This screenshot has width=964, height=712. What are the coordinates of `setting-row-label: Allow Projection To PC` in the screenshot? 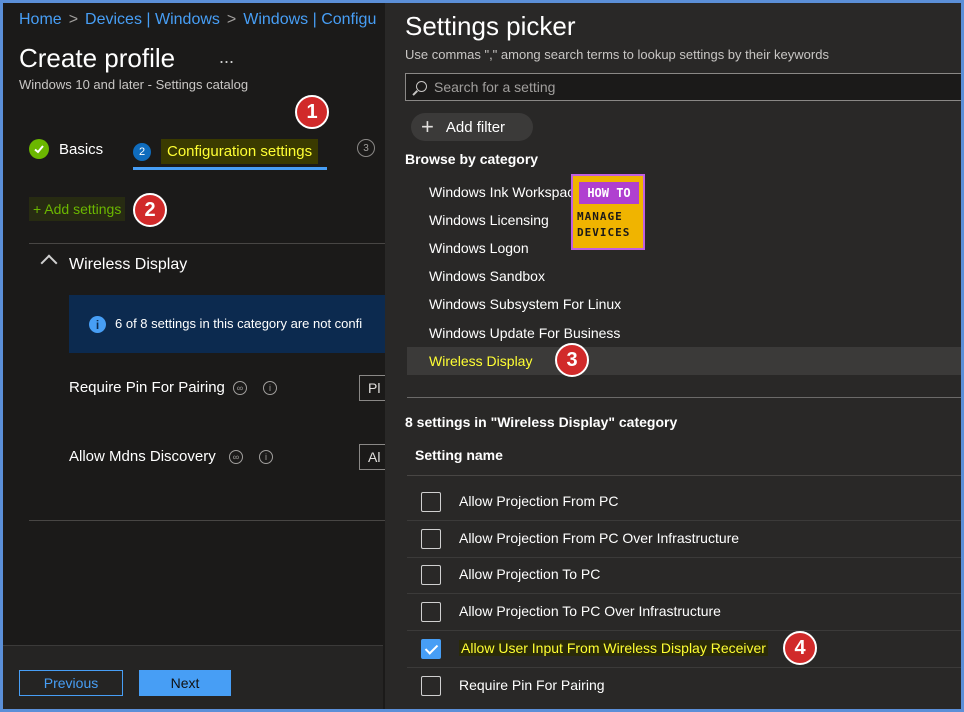 It's located at (530, 574).